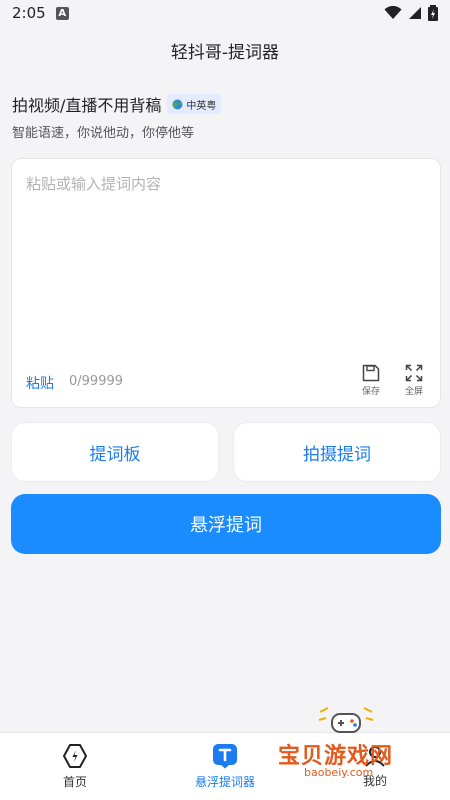 The image size is (450, 800). Describe the element at coordinates (29, 13) in the screenshot. I see `status-time: 2:05` at that location.